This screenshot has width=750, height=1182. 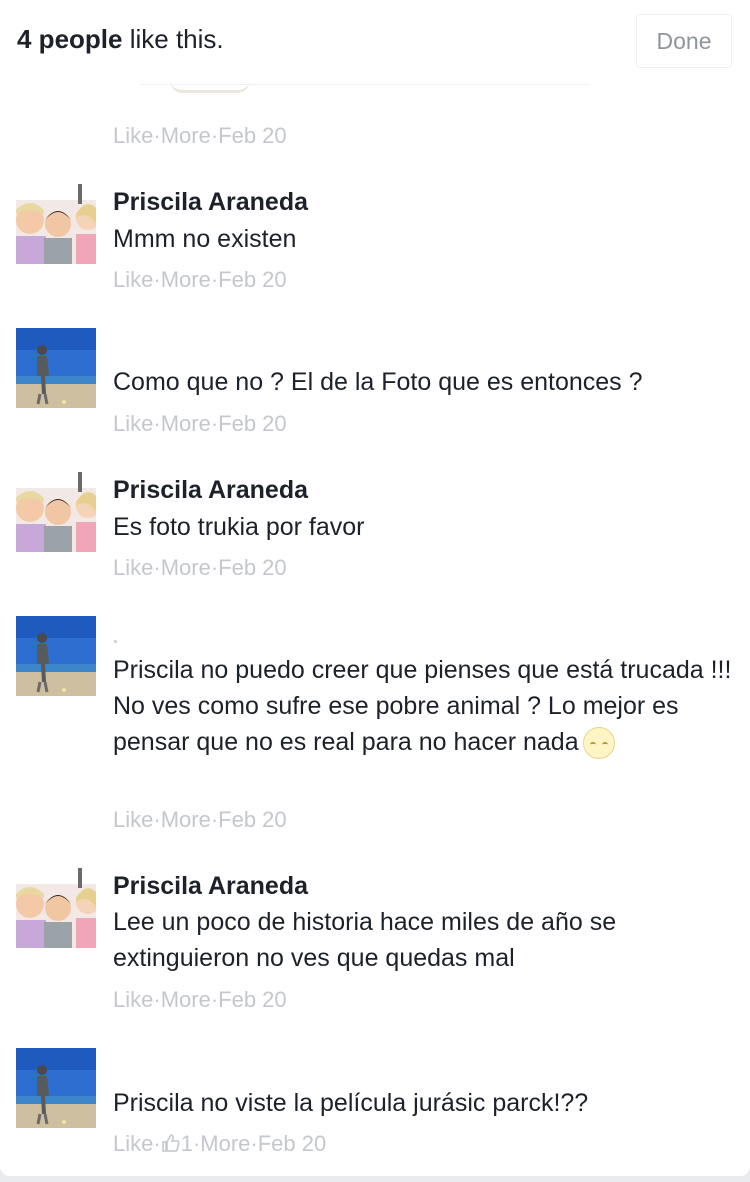 What do you see at coordinates (598, 743) in the screenshot?
I see `disappointed-face-icon` at bounding box center [598, 743].